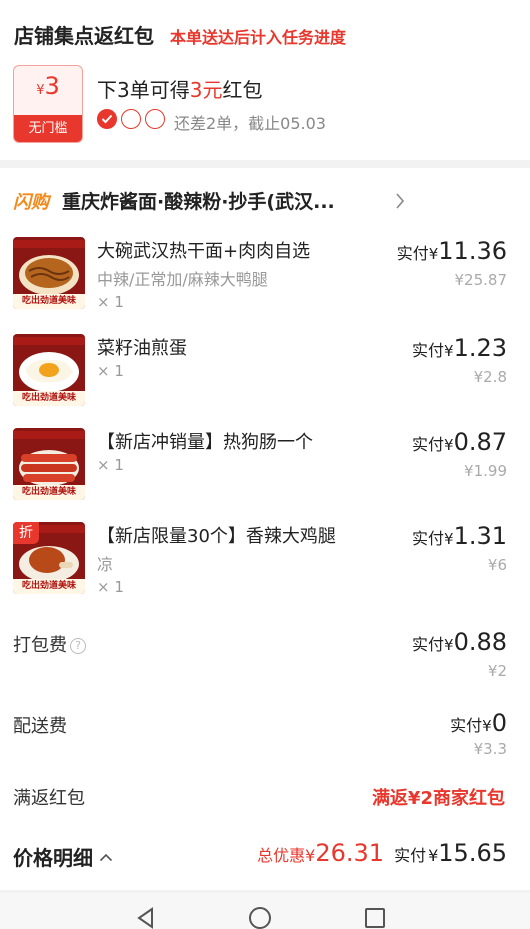 Image resolution: width=530 pixels, height=929 pixels. I want to click on progress-subtext: 还差2单，截止05.03, so click(250, 123).